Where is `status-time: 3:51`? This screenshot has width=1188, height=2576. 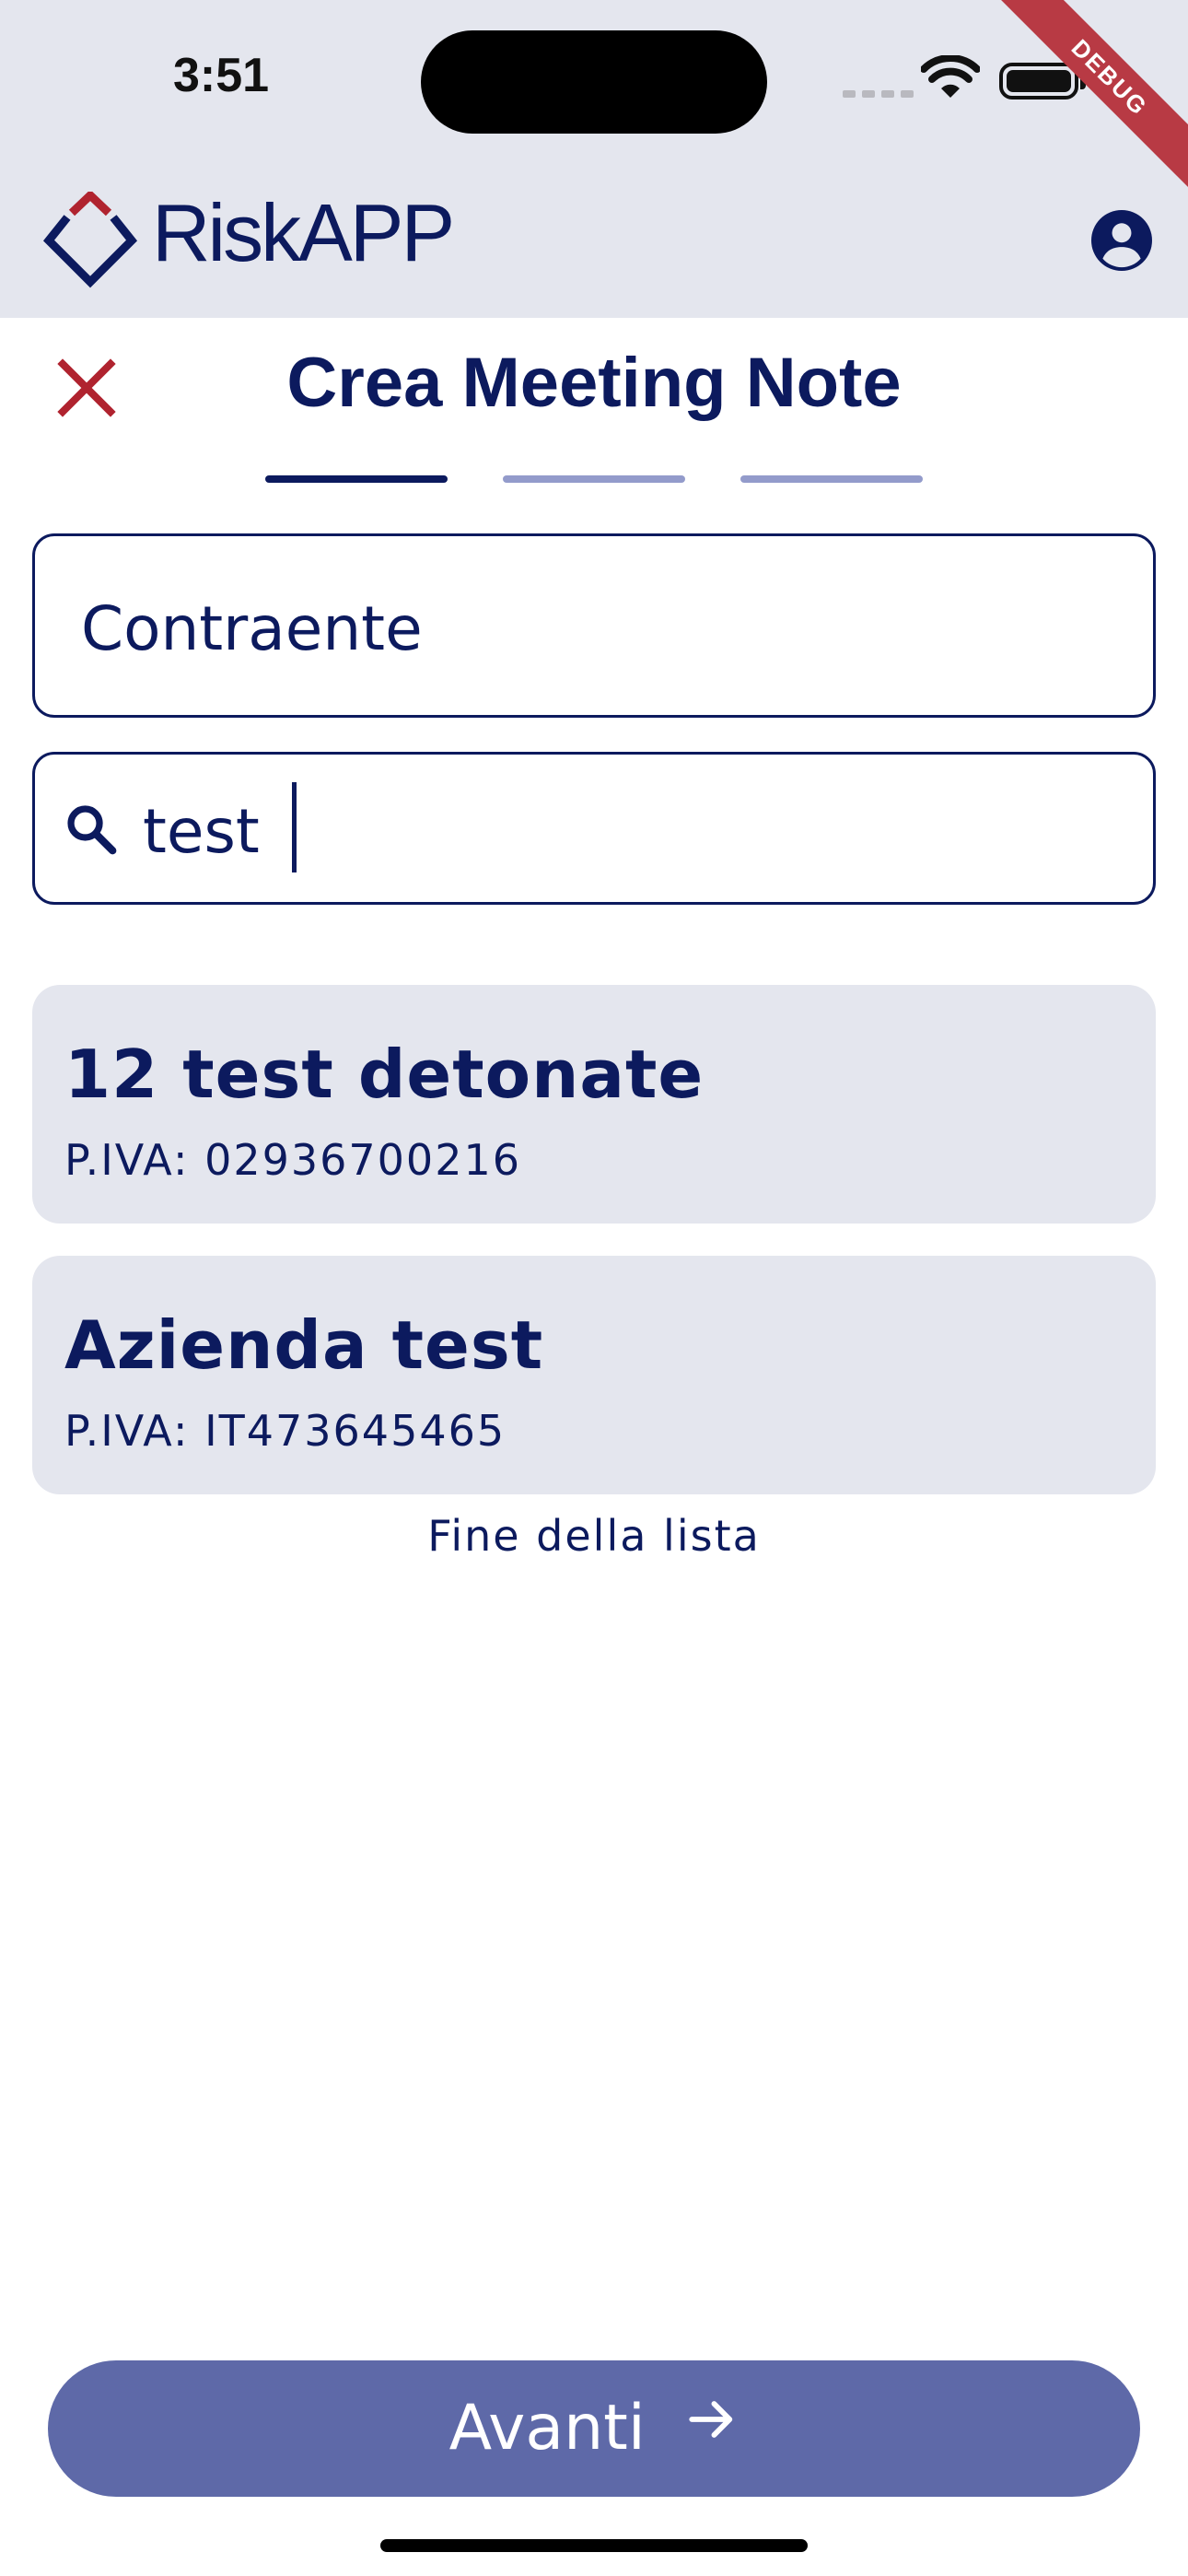
status-time: 3:51 is located at coordinates (221, 75).